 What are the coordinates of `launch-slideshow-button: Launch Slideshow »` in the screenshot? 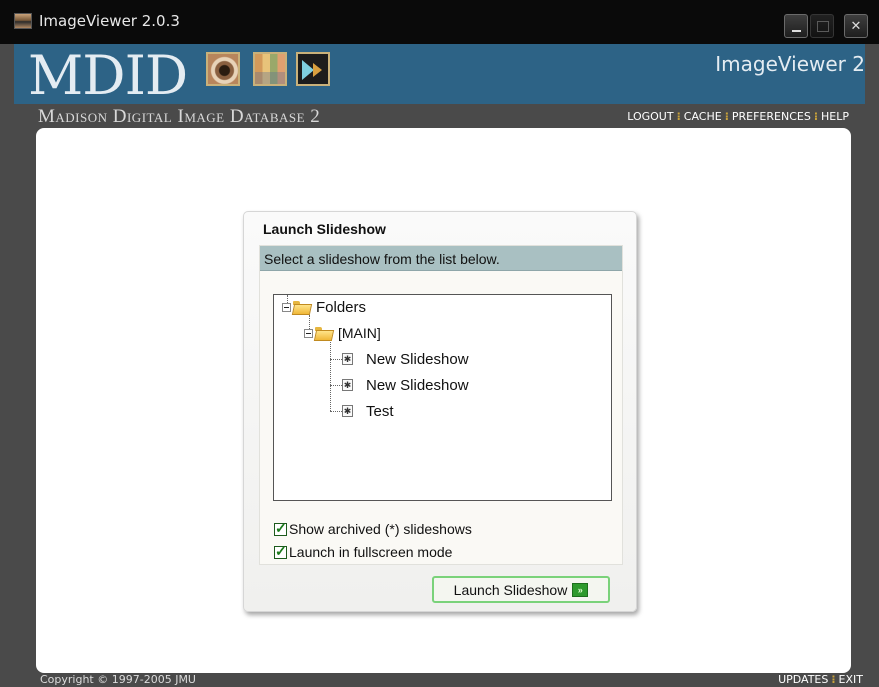 It's located at (521, 589).